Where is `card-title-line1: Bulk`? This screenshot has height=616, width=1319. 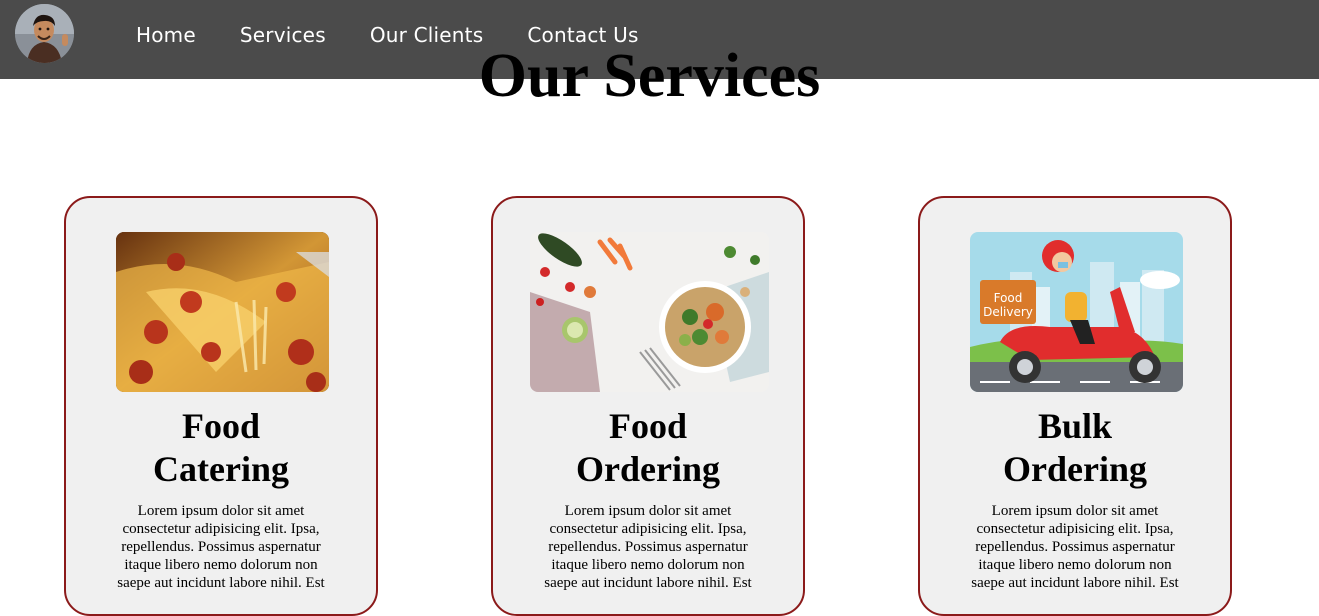
card-title-line1: Bulk is located at coordinates (1075, 426).